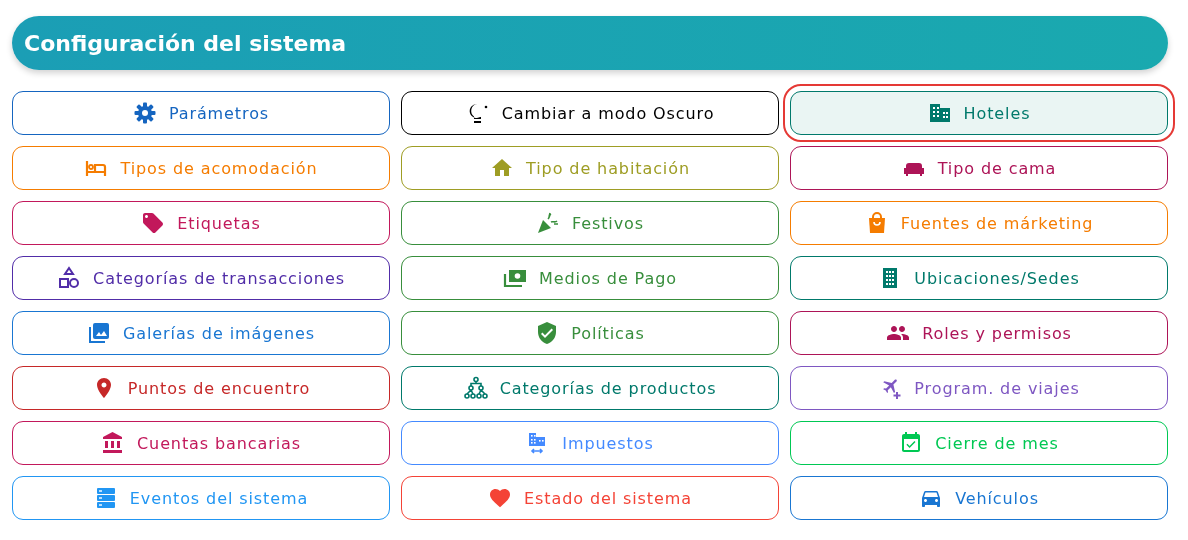  Describe the element at coordinates (590, 333) in the screenshot. I see `settings-button: Políticas` at that location.